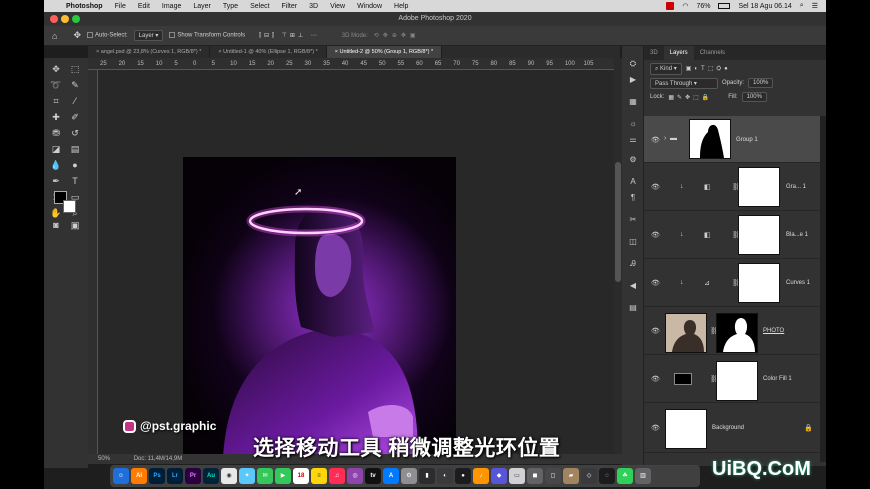 This screenshot has width=870, height=489. Describe the element at coordinates (764, 6) in the screenshot. I see `menubar-clock: Sel 18 Agu 06.14` at that location.